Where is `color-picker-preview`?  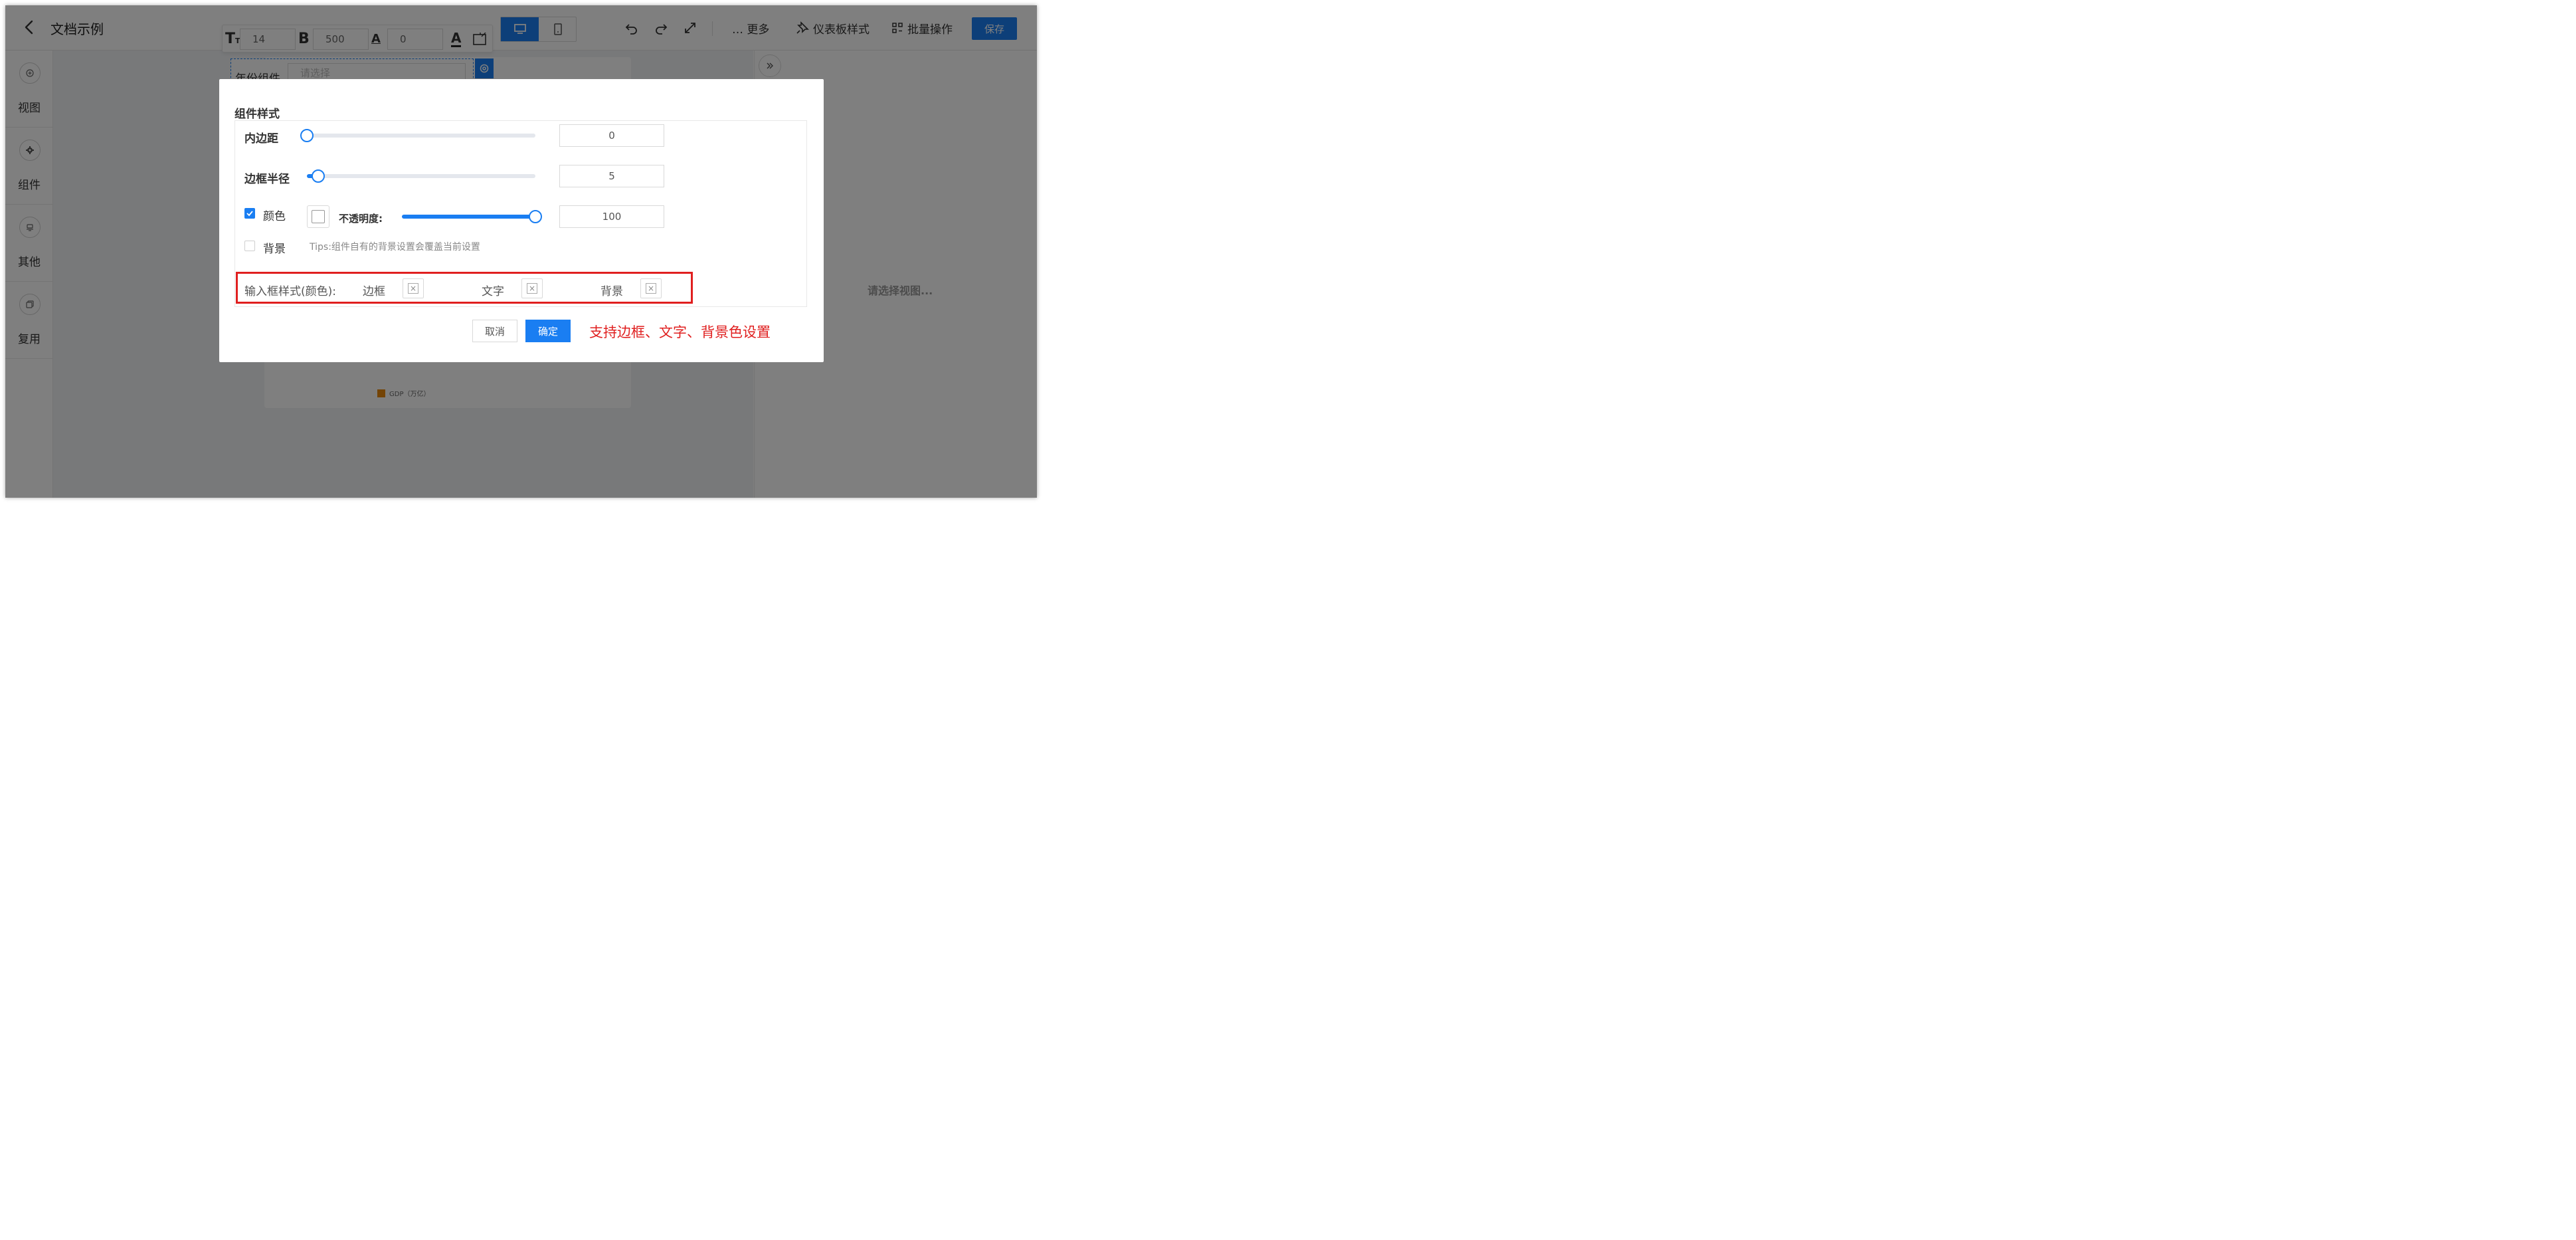
color-picker-preview is located at coordinates (318, 216).